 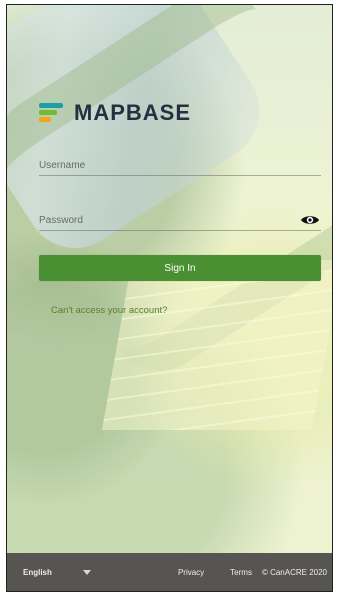 I want to click on account-help-link: Can't access your account?, so click(x=109, y=310).